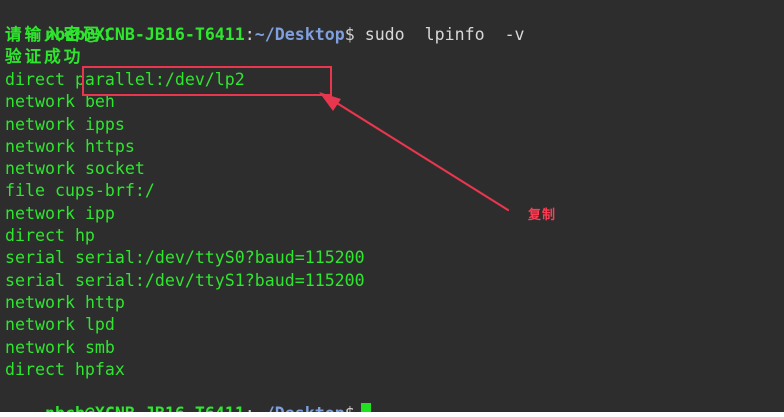  What do you see at coordinates (414, 152) in the screenshot?
I see `annotation-arrow` at bounding box center [414, 152].